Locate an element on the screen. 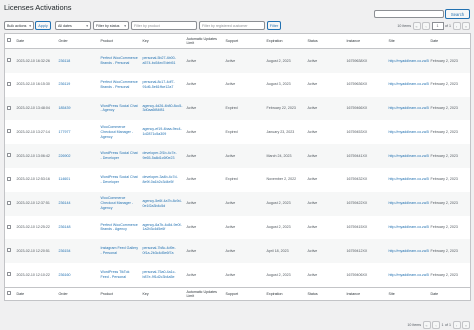 This screenshot has width=474, height=330. filter-button: Filter is located at coordinates (274, 25).